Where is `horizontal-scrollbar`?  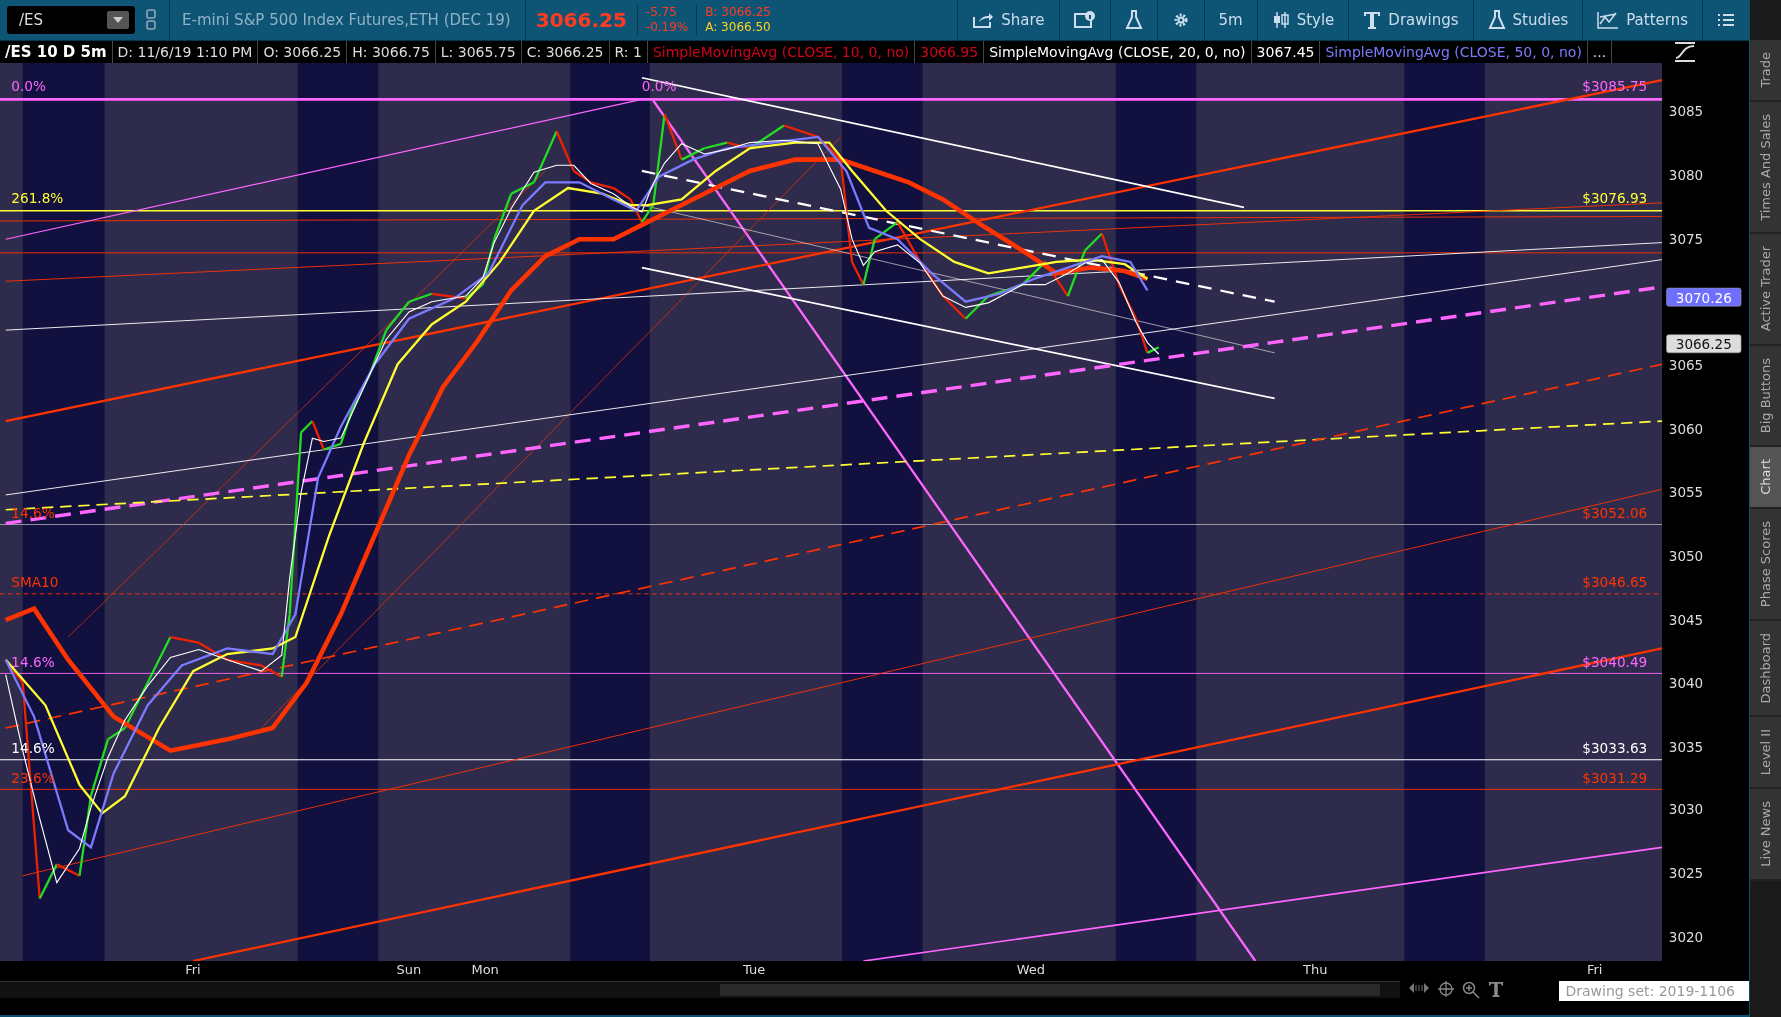 horizontal-scrollbar is located at coordinates (700, 989).